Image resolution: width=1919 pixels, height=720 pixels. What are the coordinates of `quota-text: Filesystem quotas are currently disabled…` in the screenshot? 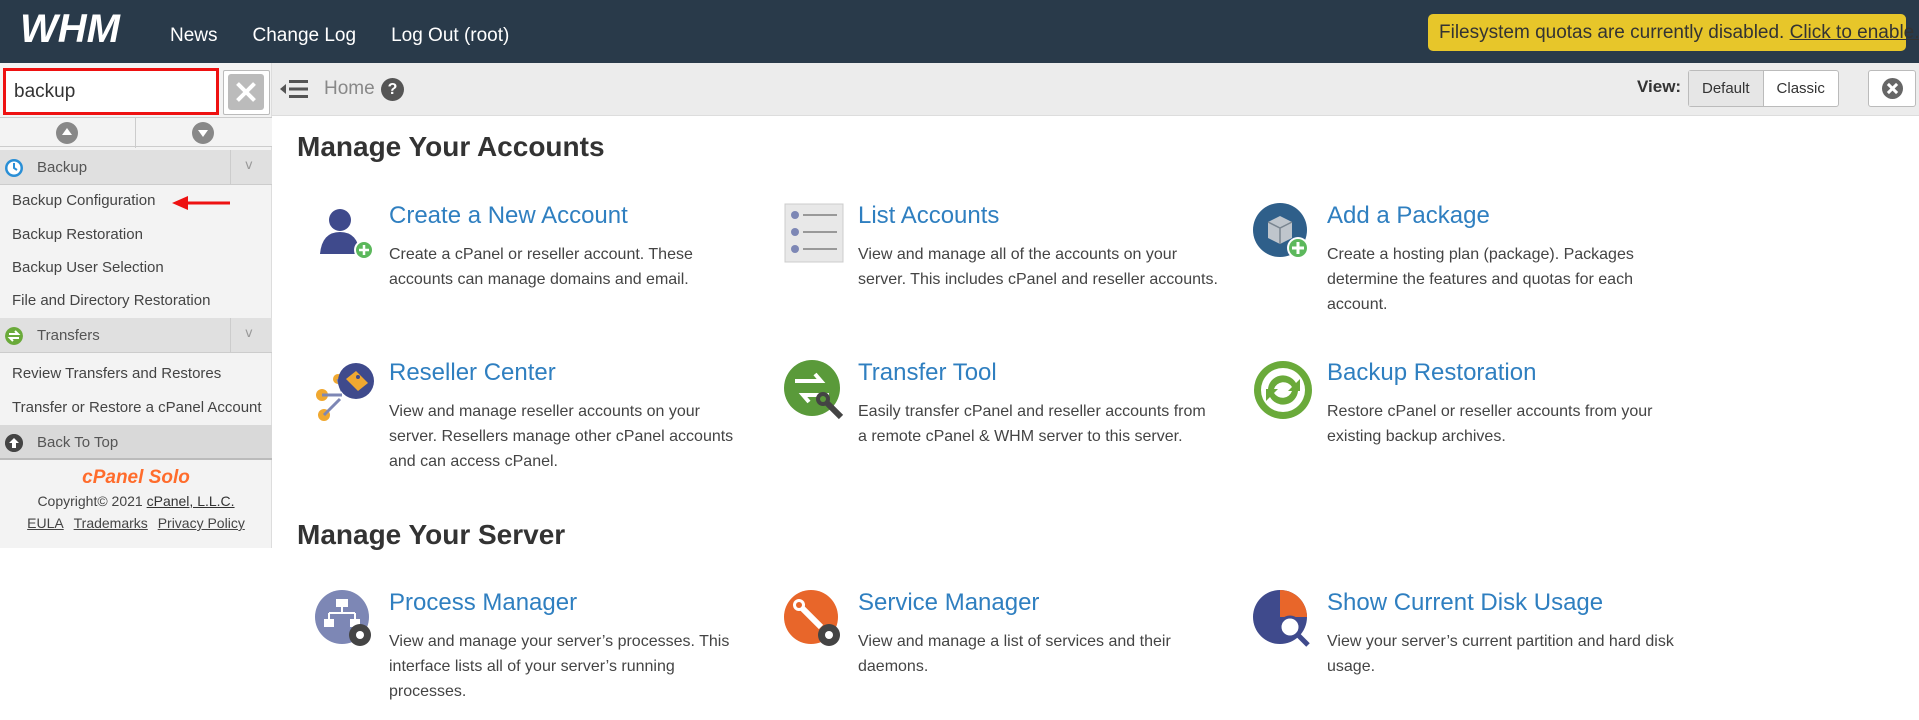 It's located at (1612, 32).